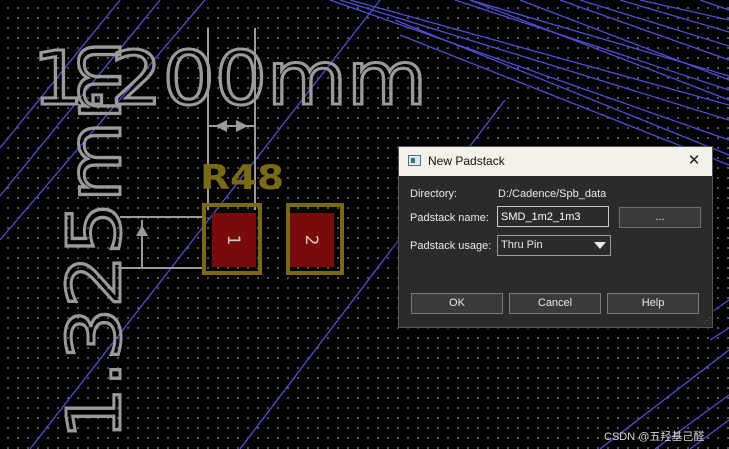  What do you see at coordinates (555, 303) in the screenshot?
I see `cancel-button: Cancel` at bounding box center [555, 303].